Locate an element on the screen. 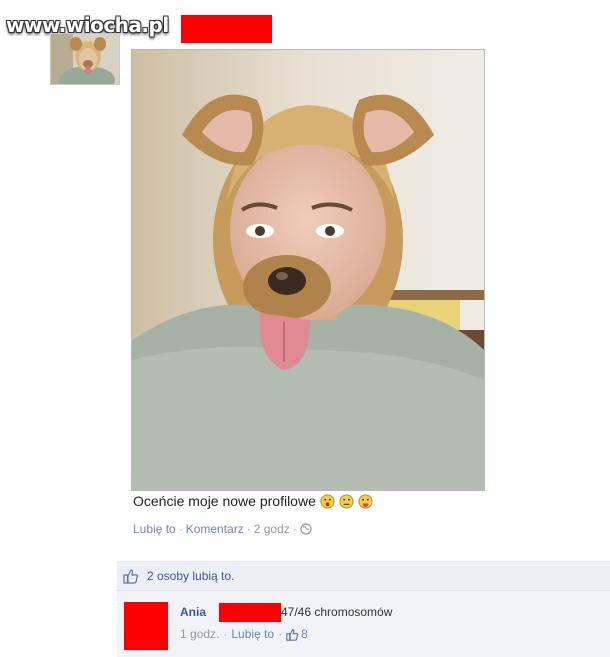 This screenshot has height=657, width=610. comment-like-link: Lubię to is located at coordinates (252, 634).